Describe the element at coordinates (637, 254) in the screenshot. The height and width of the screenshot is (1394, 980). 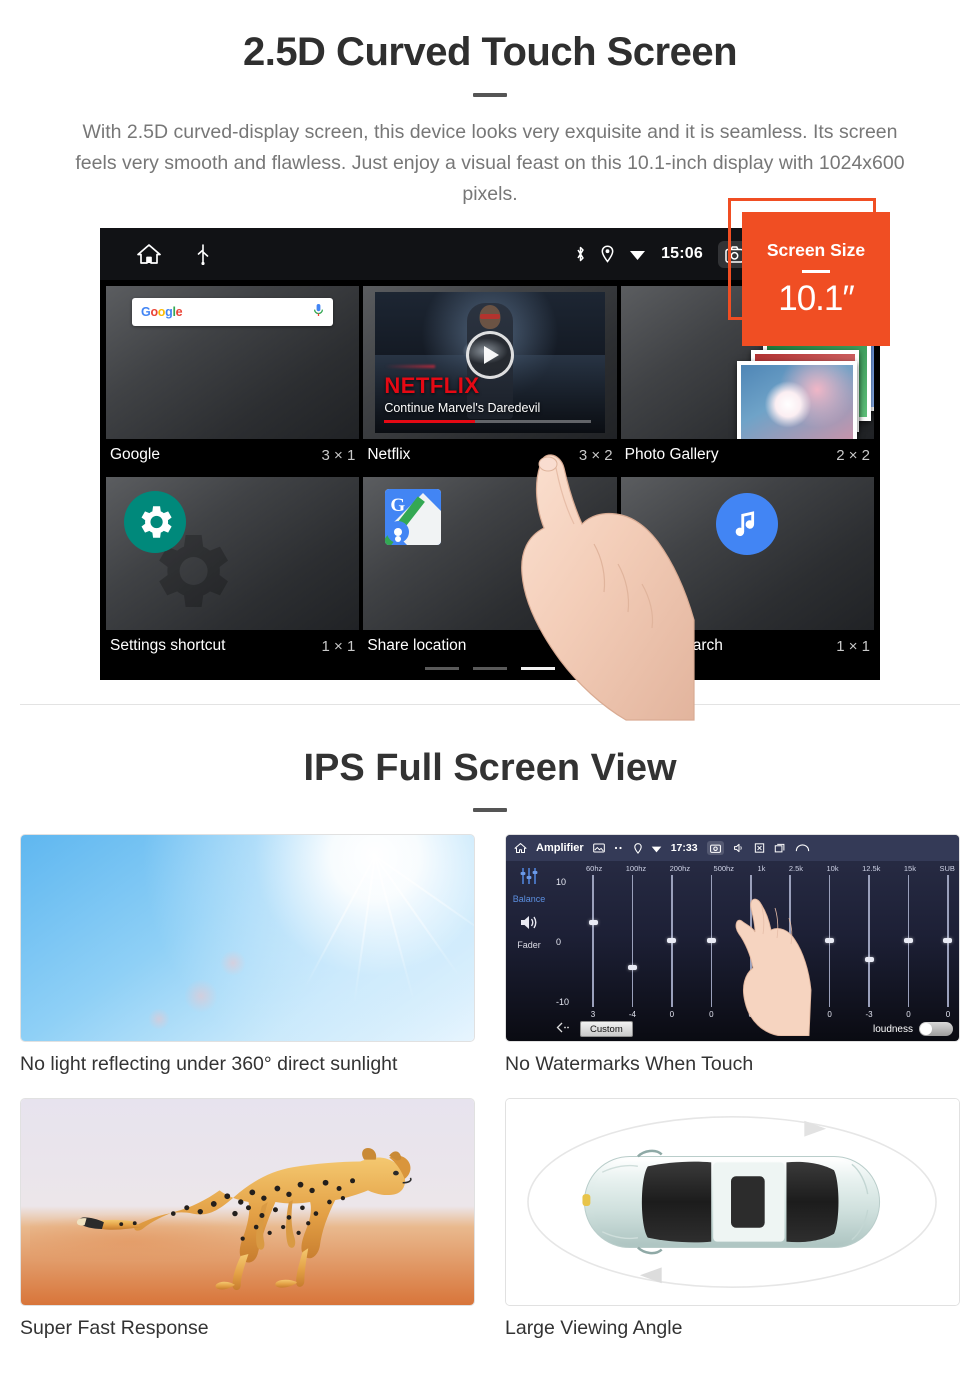
I see `wifi-icon` at that location.